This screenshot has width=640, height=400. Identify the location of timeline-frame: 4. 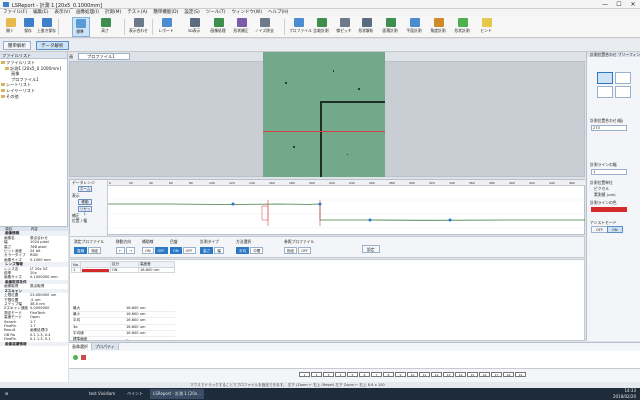
(340, 374).